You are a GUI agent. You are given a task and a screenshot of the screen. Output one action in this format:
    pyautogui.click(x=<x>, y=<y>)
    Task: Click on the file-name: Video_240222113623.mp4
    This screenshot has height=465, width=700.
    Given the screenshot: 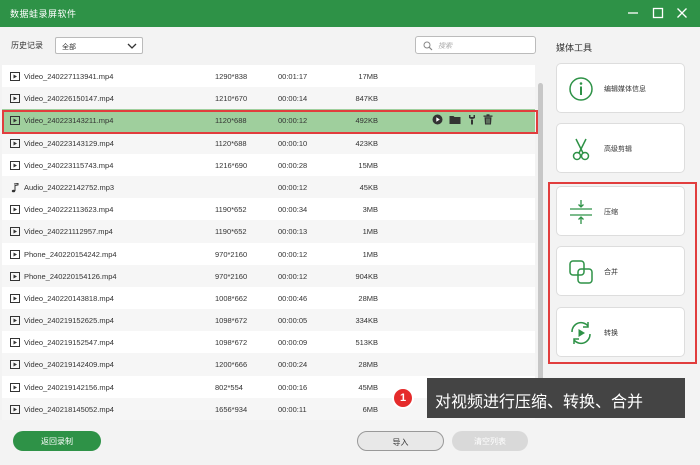 What is the action you would take?
    pyautogui.click(x=69, y=210)
    